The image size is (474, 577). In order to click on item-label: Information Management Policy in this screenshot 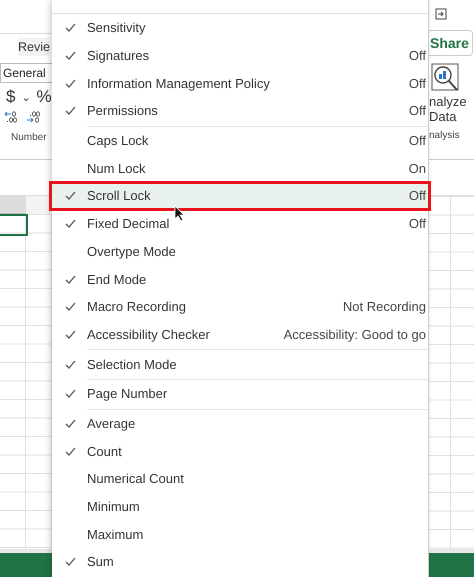, I will do `click(179, 83)`.